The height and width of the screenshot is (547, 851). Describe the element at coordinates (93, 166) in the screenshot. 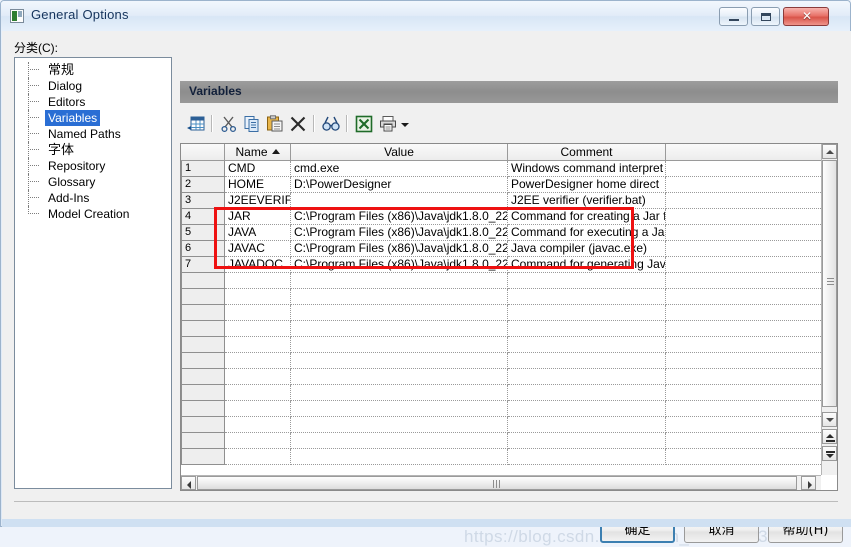

I see `sidebar-item-repository: Repository` at that location.